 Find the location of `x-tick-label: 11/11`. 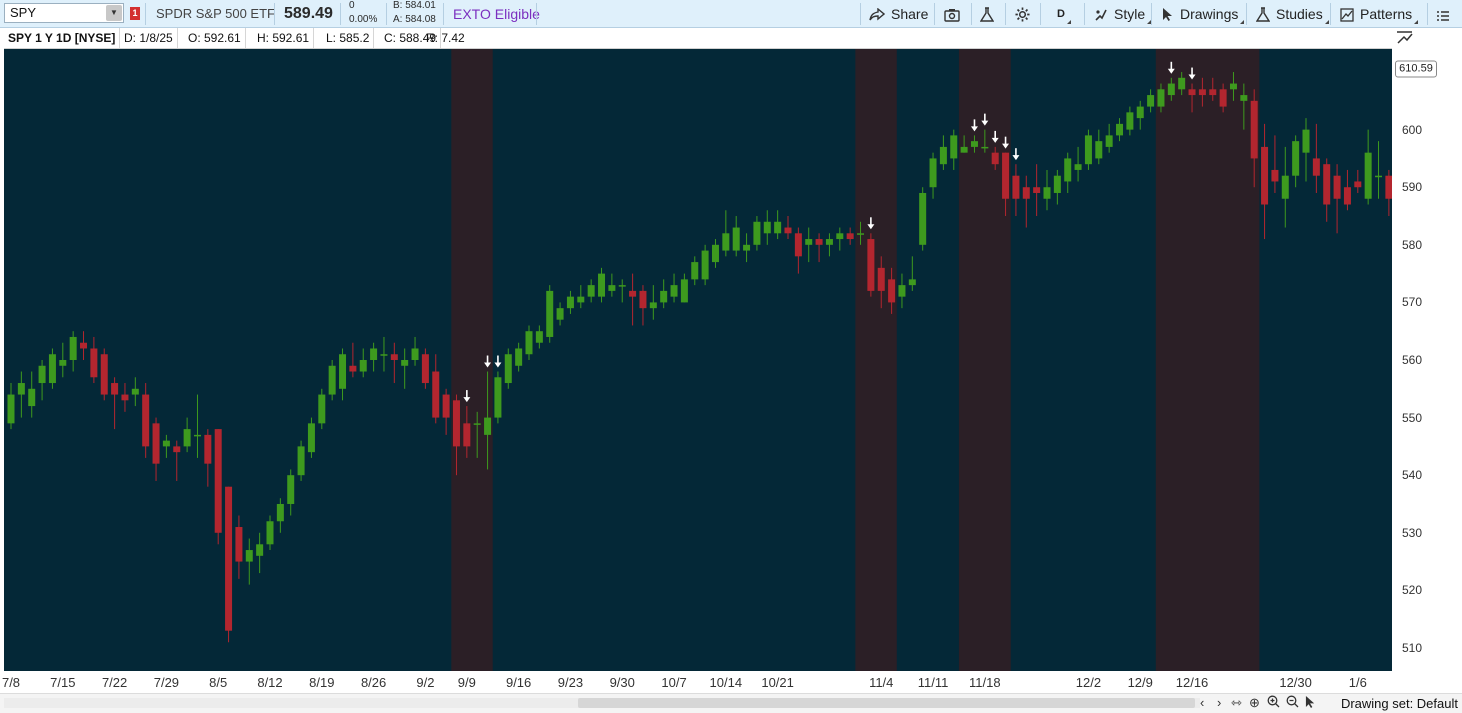

x-tick-label: 11/11 is located at coordinates (933, 682).